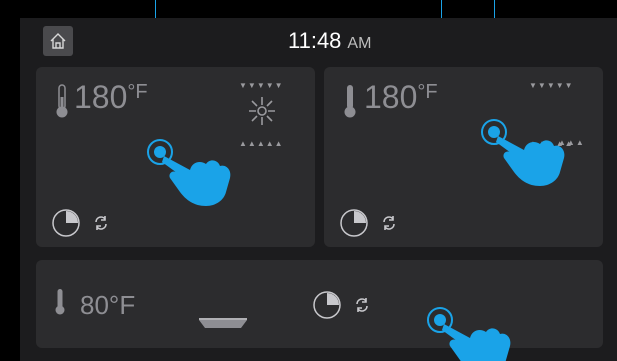 This screenshot has height=361, width=617. I want to click on fan-arrows-up: ▲▲▲▲▲, so click(261, 143).